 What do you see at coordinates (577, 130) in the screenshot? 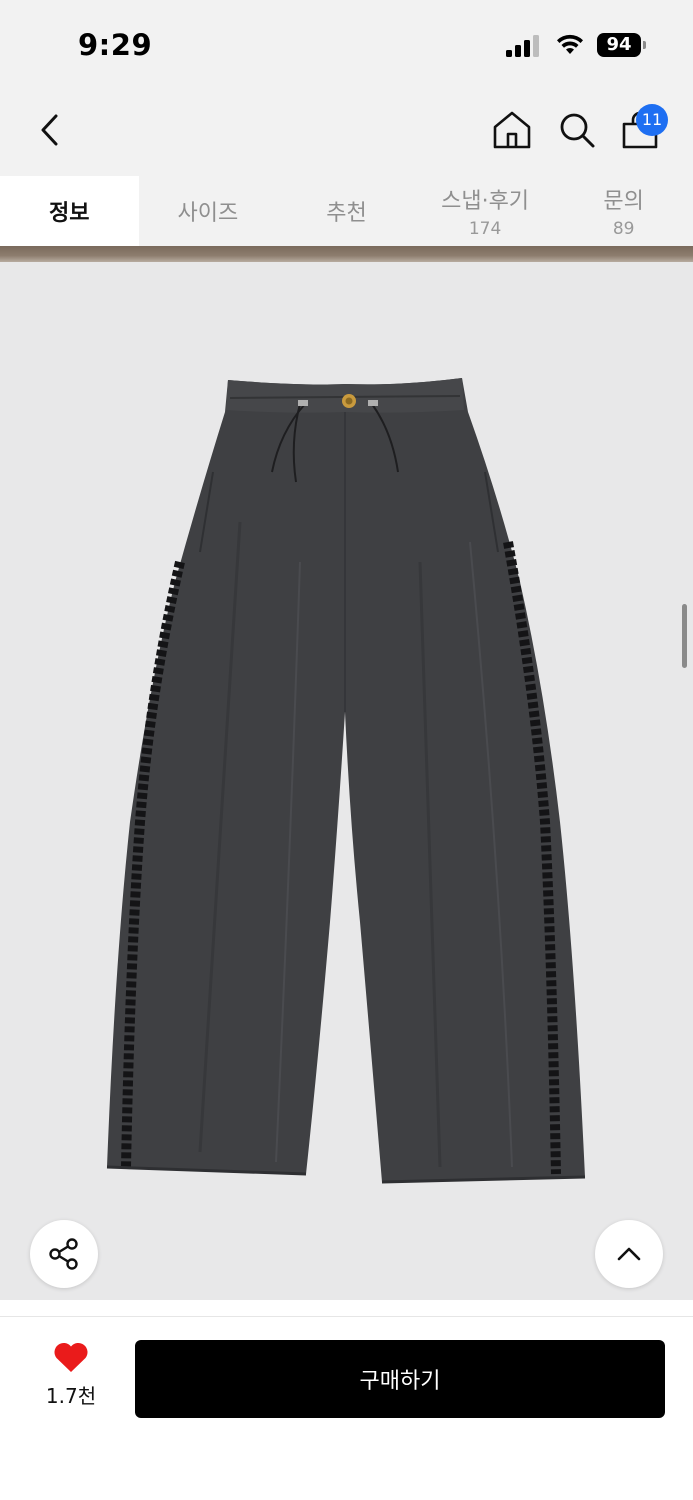
I see `search-icon` at bounding box center [577, 130].